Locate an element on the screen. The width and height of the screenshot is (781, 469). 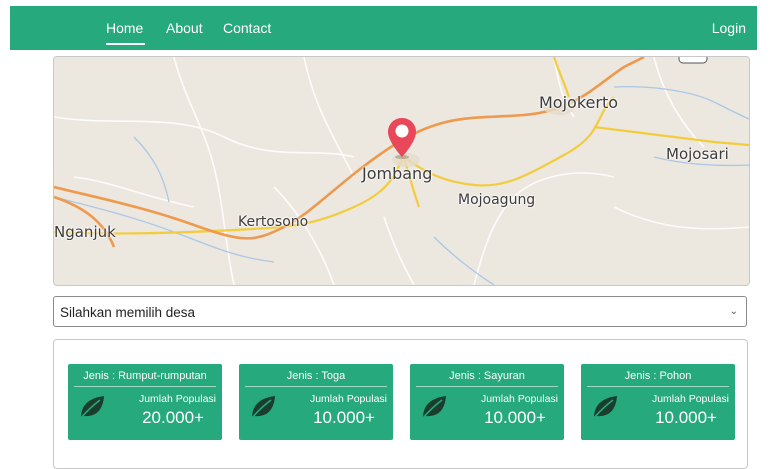
nav-login-link: Login is located at coordinates (729, 28).